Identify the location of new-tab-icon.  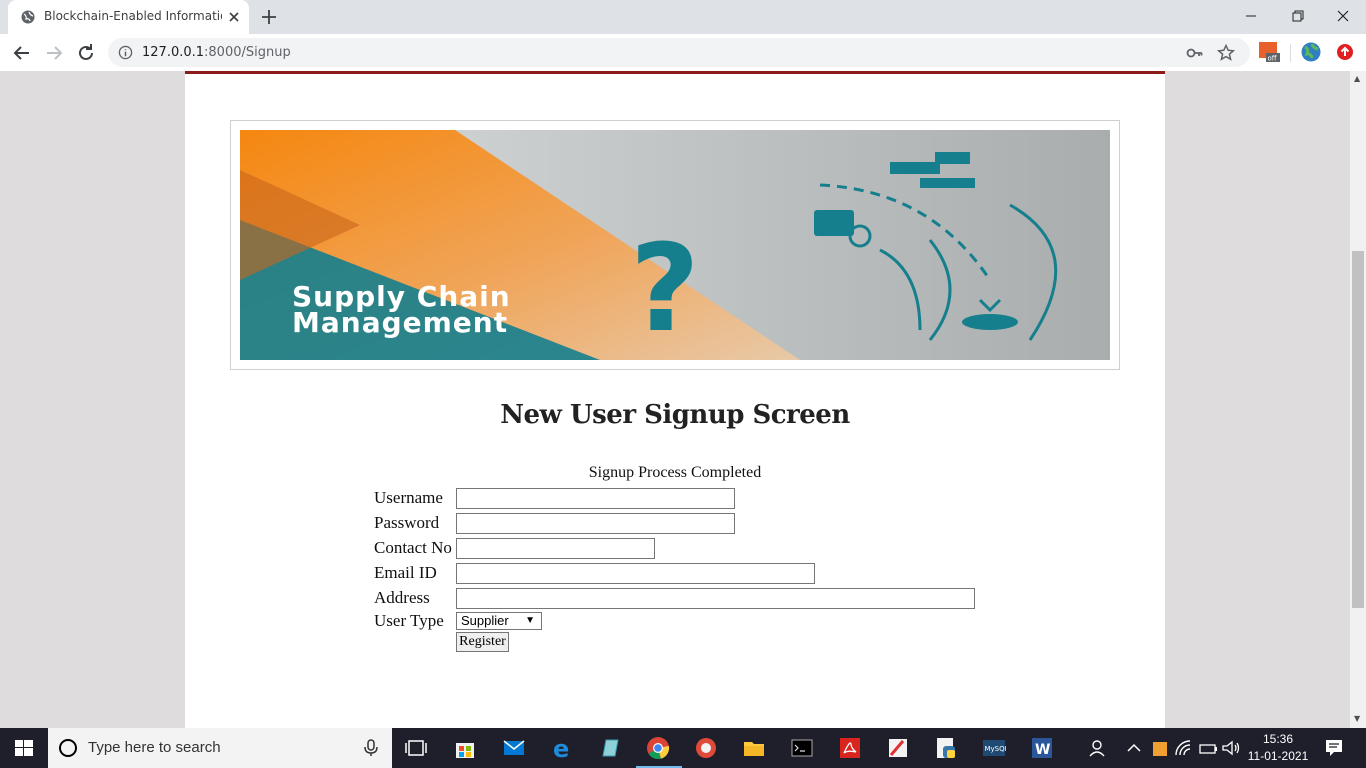
(269, 17).